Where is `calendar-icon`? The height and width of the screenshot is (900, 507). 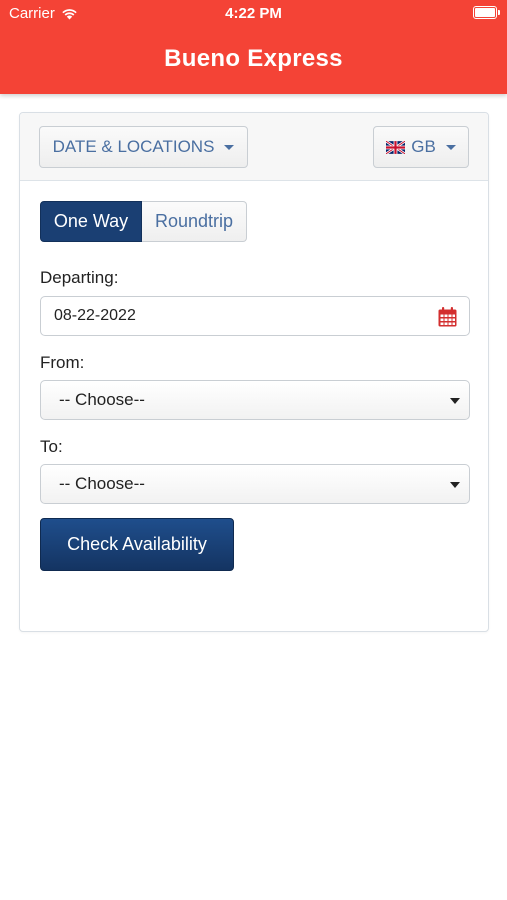 calendar-icon is located at coordinates (447, 317).